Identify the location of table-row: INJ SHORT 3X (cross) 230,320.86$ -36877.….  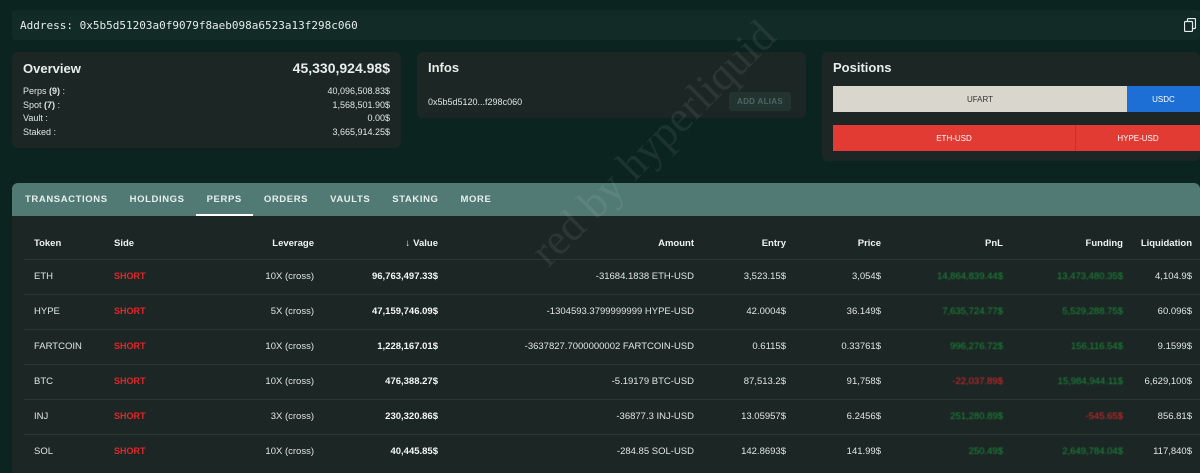
(612, 416).